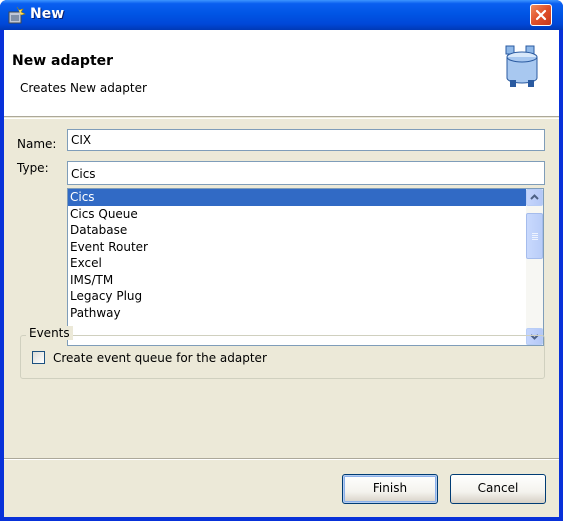 The height and width of the screenshot is (521, 563). Describe the element at coordinates (47, 14) in the screenshot. I see `window-title: New` at that location.